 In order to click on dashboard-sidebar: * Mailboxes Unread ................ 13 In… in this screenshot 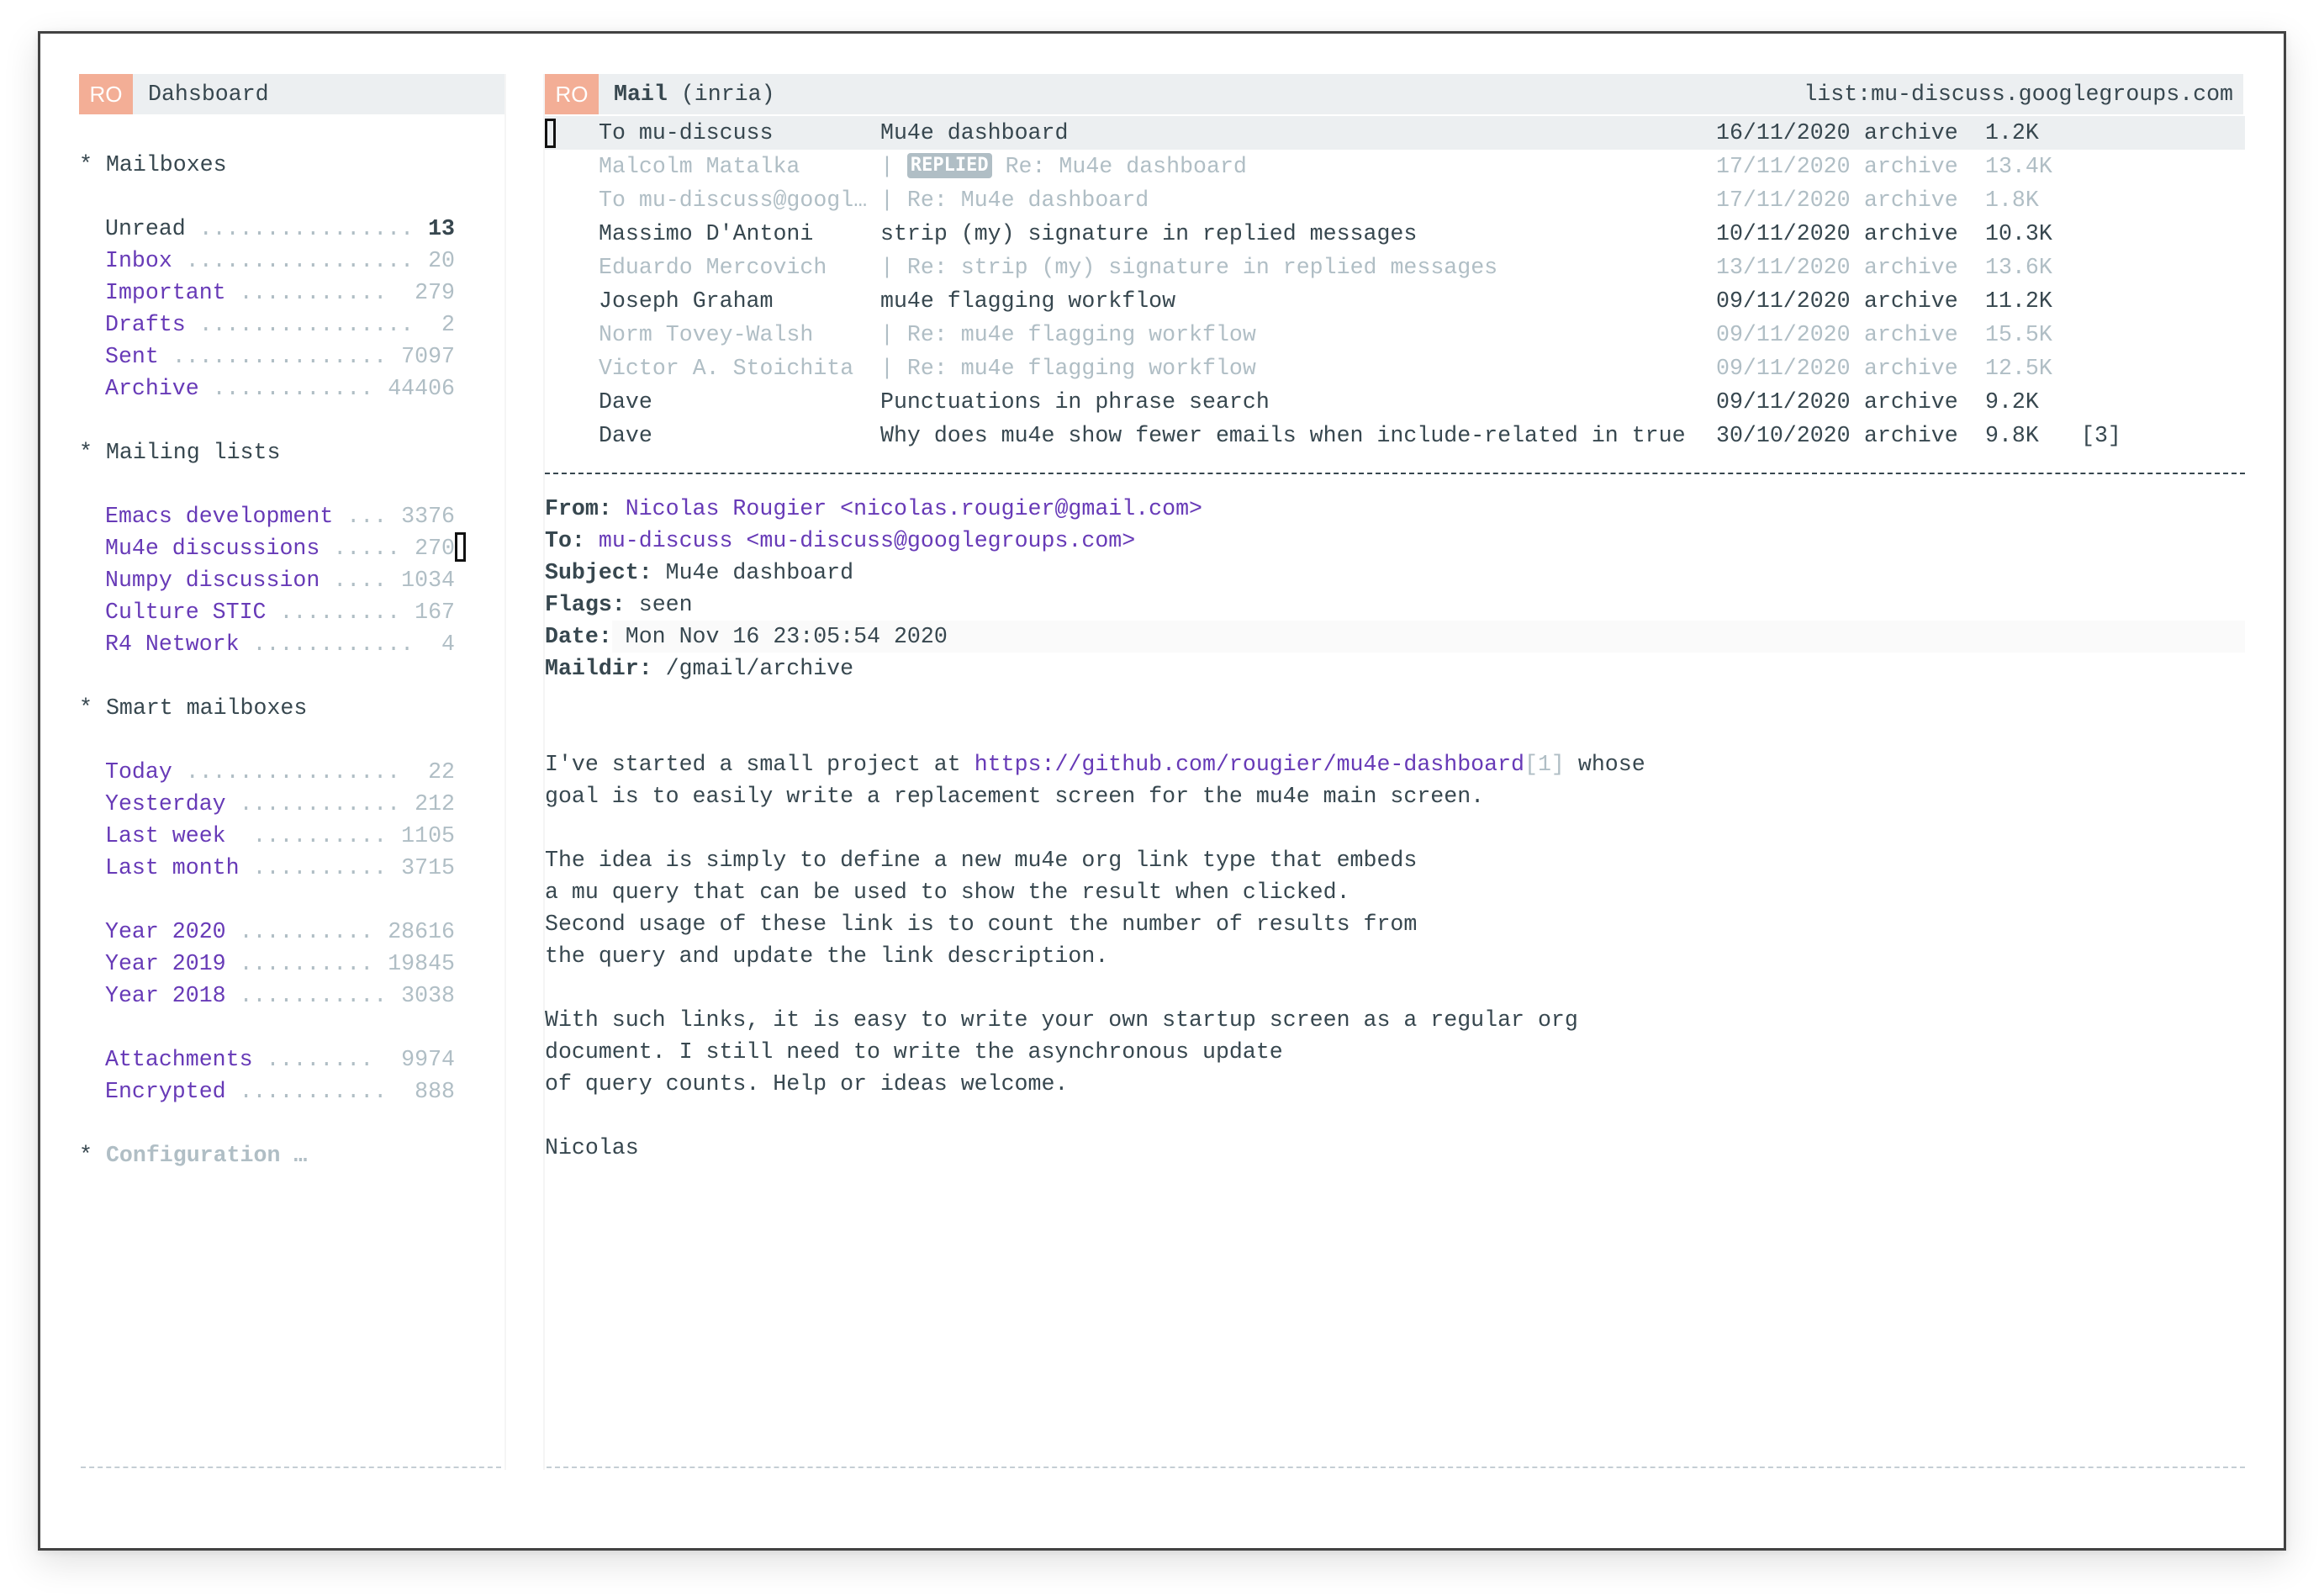, I will do `click(291, 644)`.